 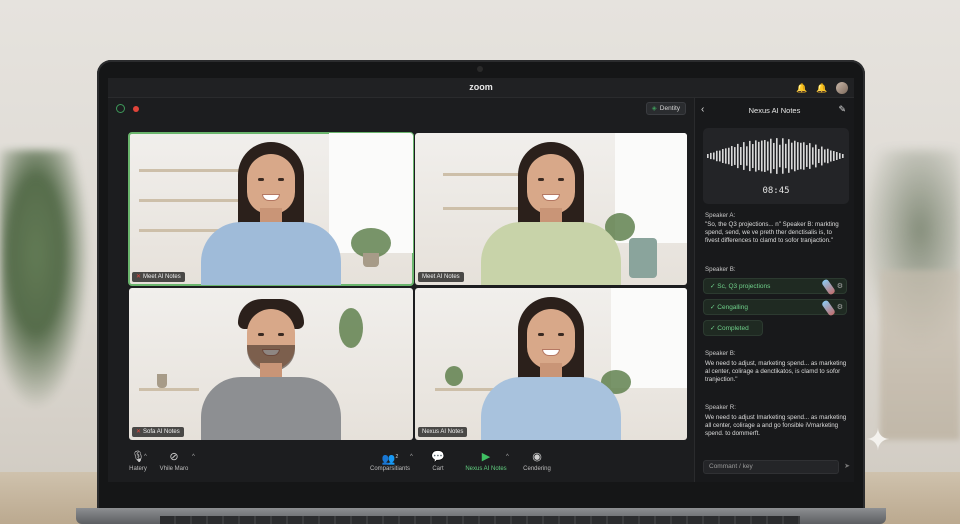 What do you see at coordinates (174, 461) in the screenshot?
I see `video-button: ⊘ Vhile Maro` at bounding box center [174, 461].